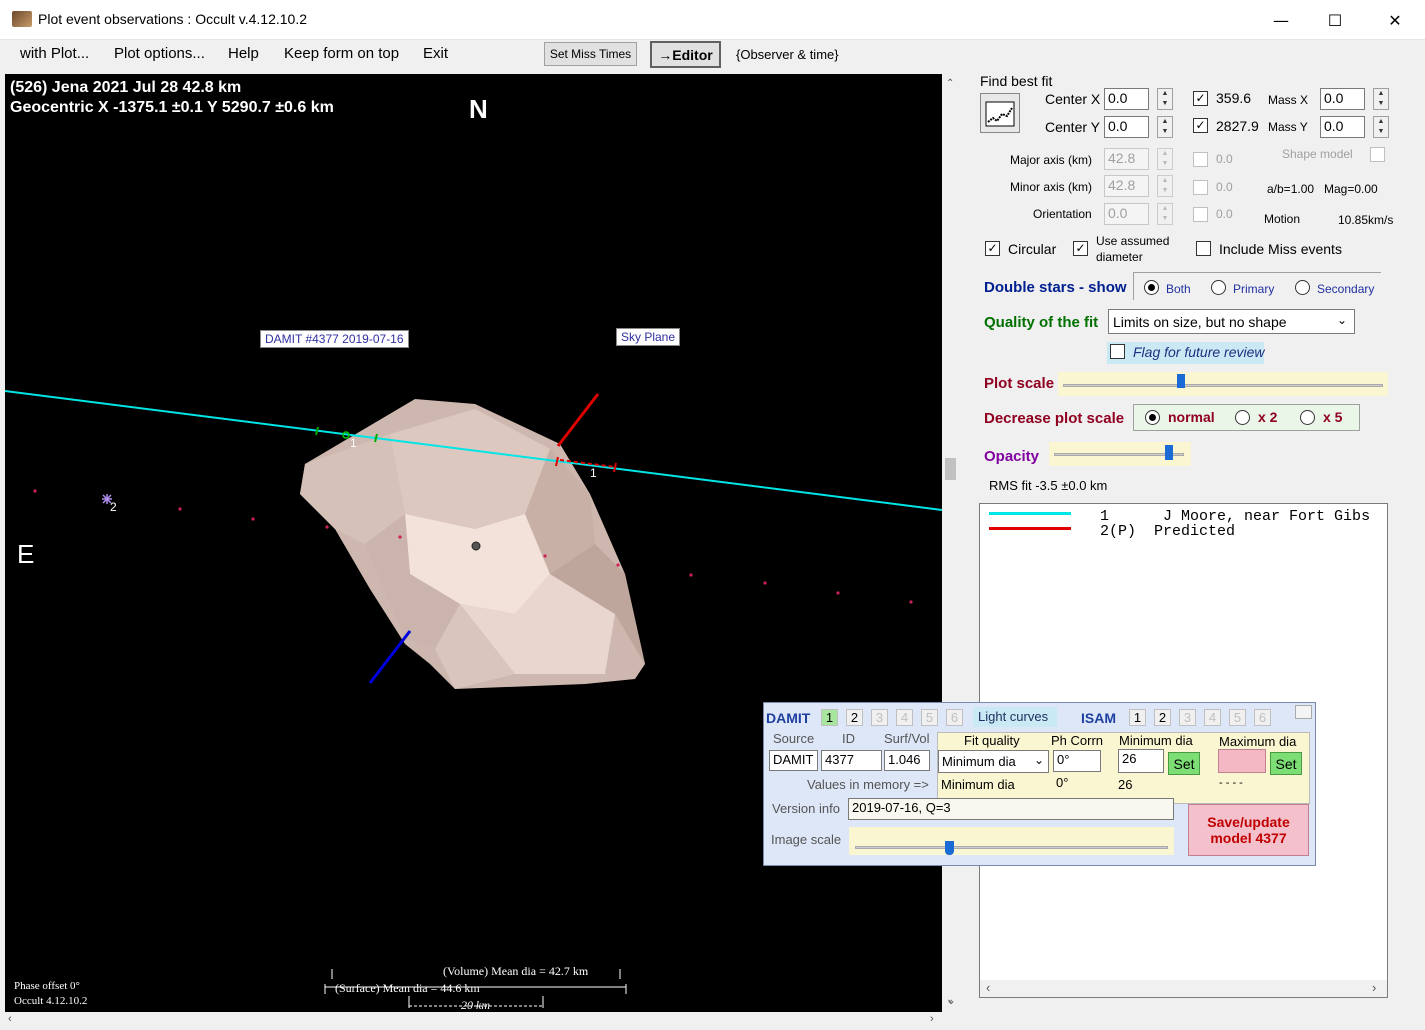  Describe the element at coordinates (1080, 248) in the screenshot. I see `use-assumed-diameter-checkbox: ✓` at that location.